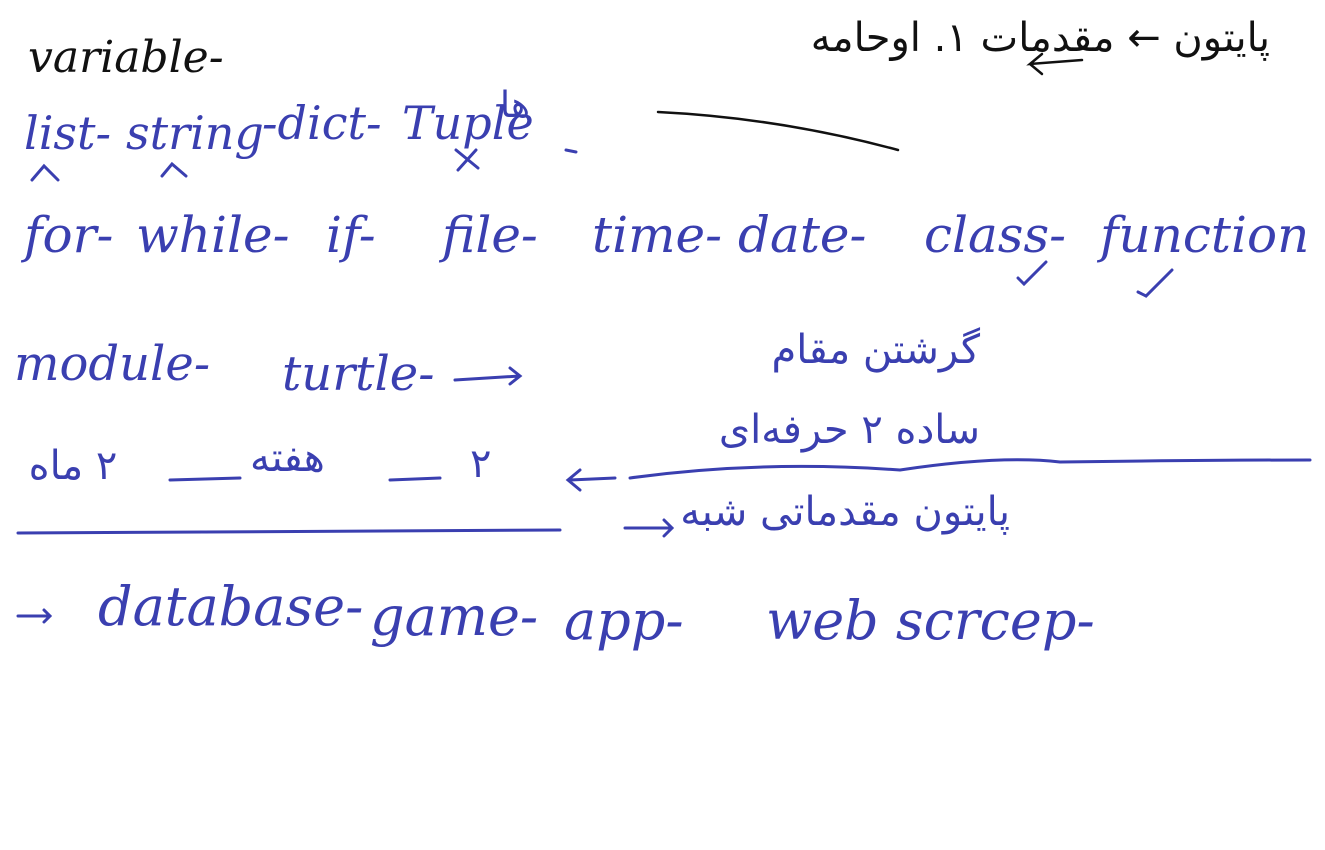 The height and width of the screenshot is (850, 1325). I want to click on control-for: for-, so click(69, 235).